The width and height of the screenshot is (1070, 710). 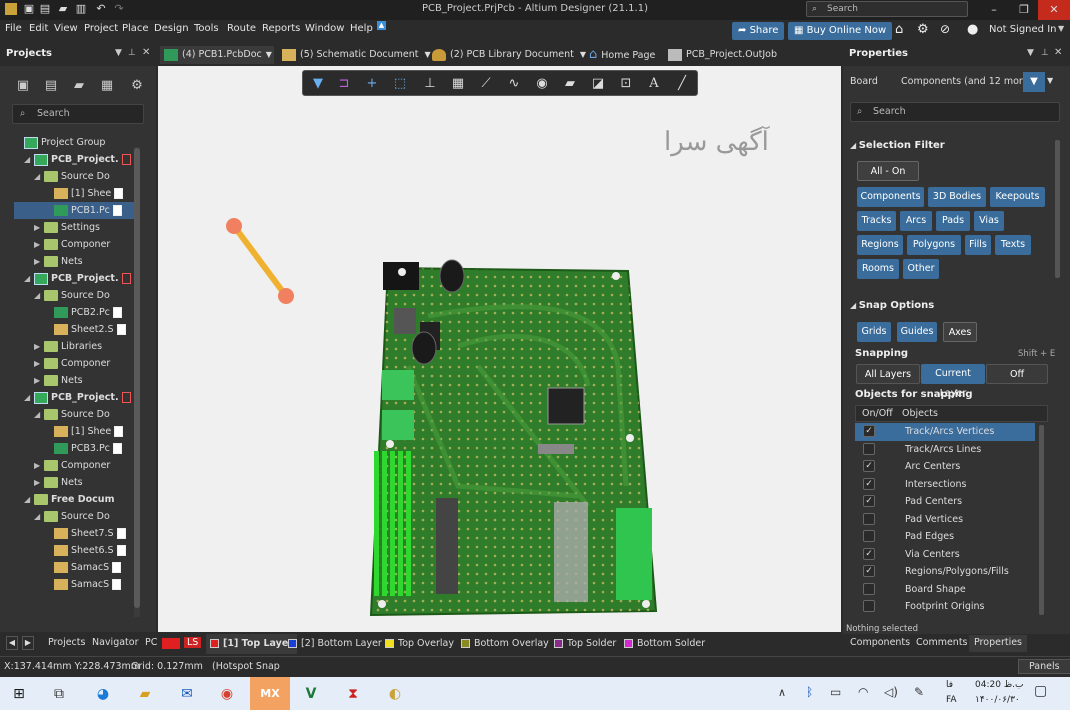 I want to click on panel-tab-pc: PC, so click(x=151, y=642).